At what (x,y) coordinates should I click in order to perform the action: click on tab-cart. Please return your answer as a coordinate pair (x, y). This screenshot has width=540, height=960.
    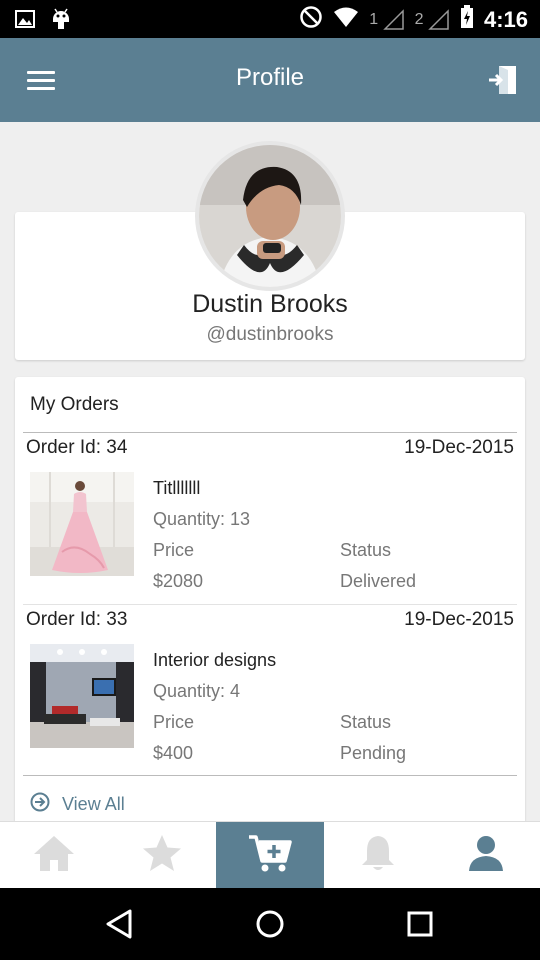
    Looking at the image, I should click on (270, 855).